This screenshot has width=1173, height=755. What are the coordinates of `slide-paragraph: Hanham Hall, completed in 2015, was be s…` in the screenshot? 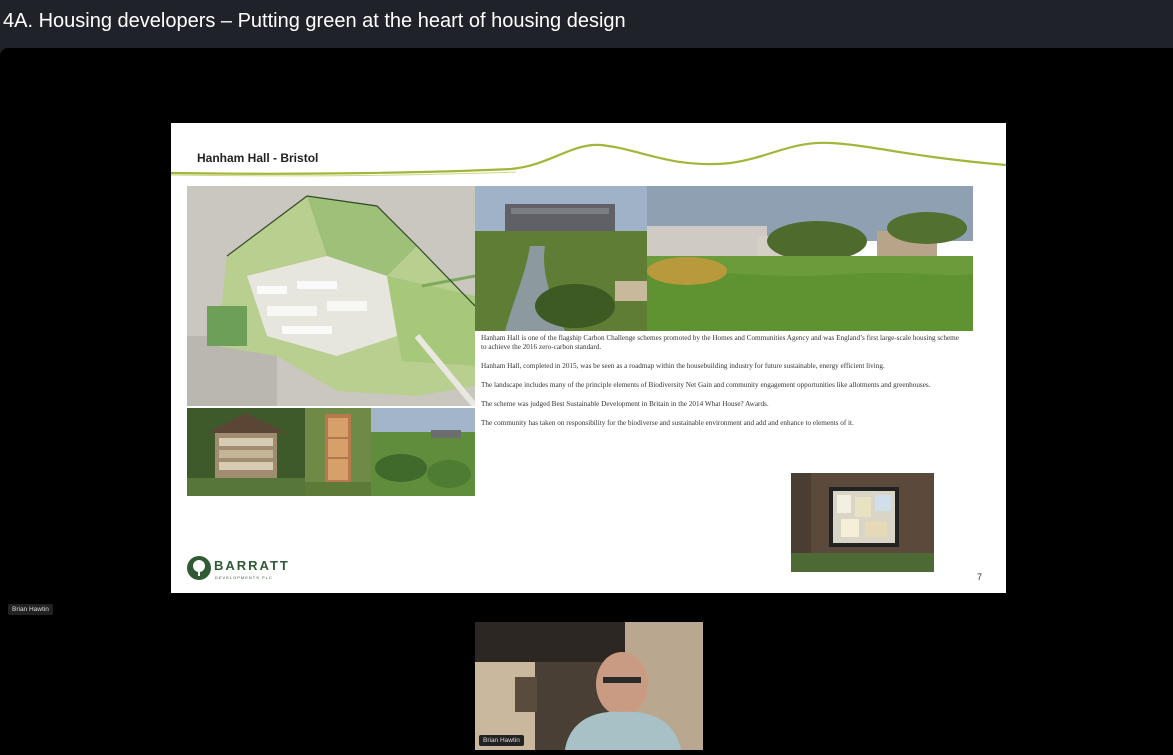 It's located at (683, 366).